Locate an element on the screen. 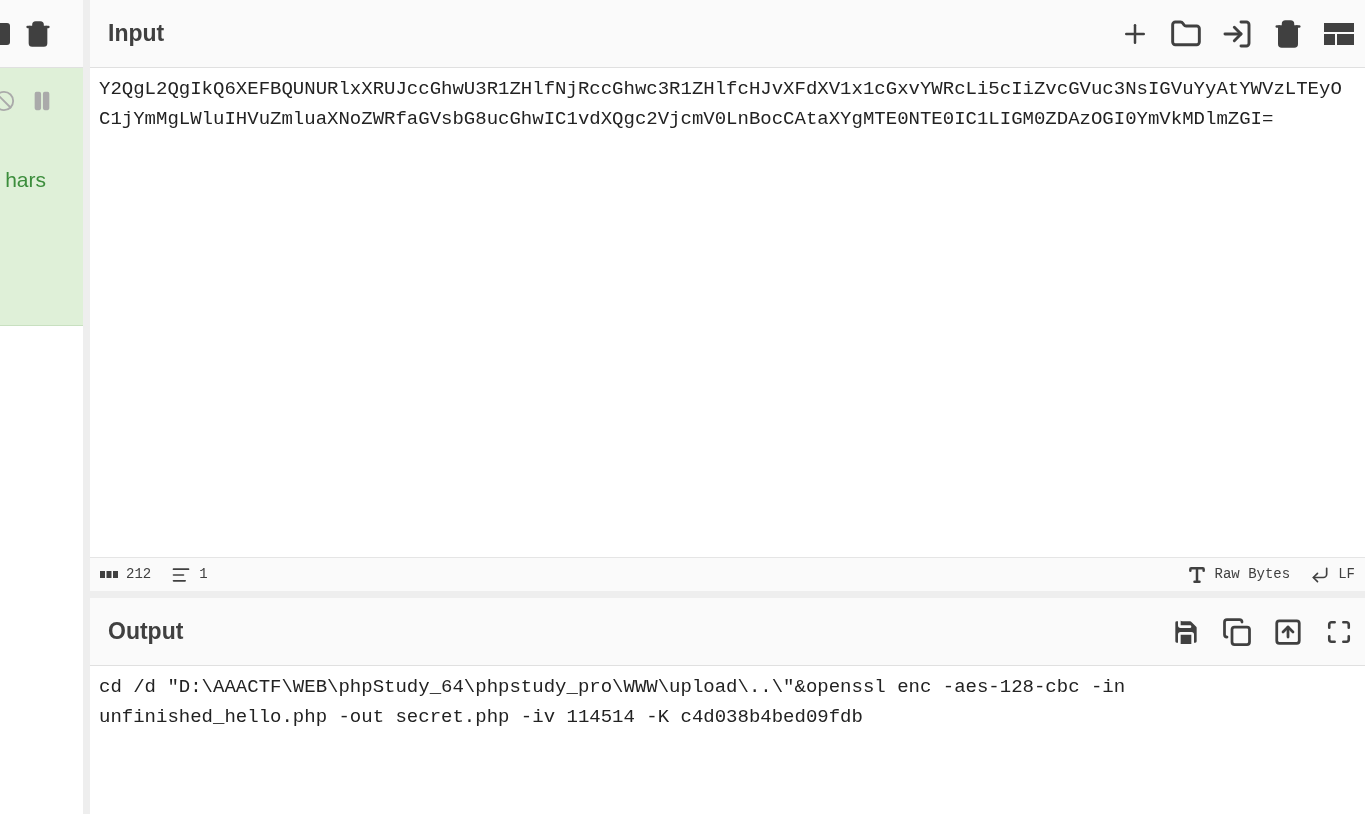 Image resolution: width=1365 pixels, height=814 pixels. eol-button: LF is located at coordinates (1346, 574).